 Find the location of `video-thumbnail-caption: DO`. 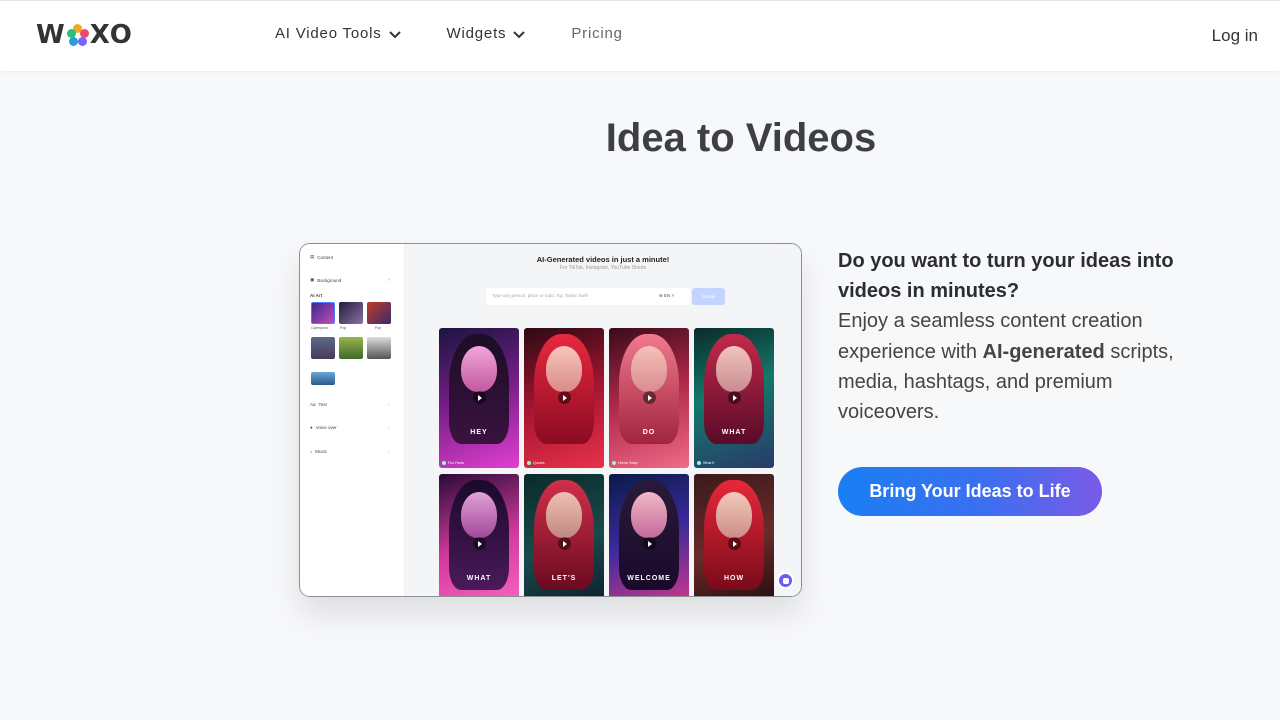

video-thumbnail-caption: DO is located at coordinates (649, 432).